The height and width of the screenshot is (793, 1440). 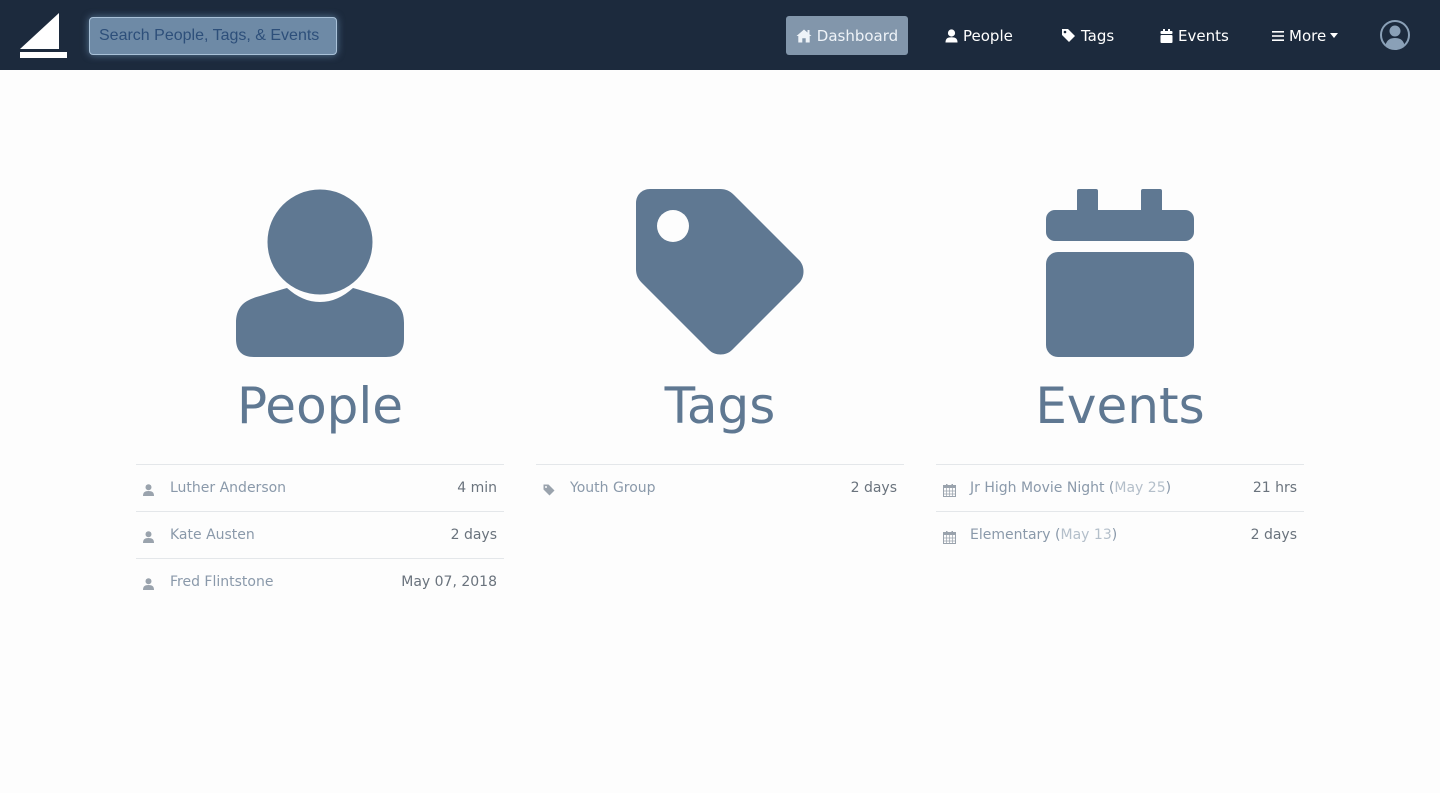 I want to click on list-item: Youth Group 2 days, so click(x=720, y=488).